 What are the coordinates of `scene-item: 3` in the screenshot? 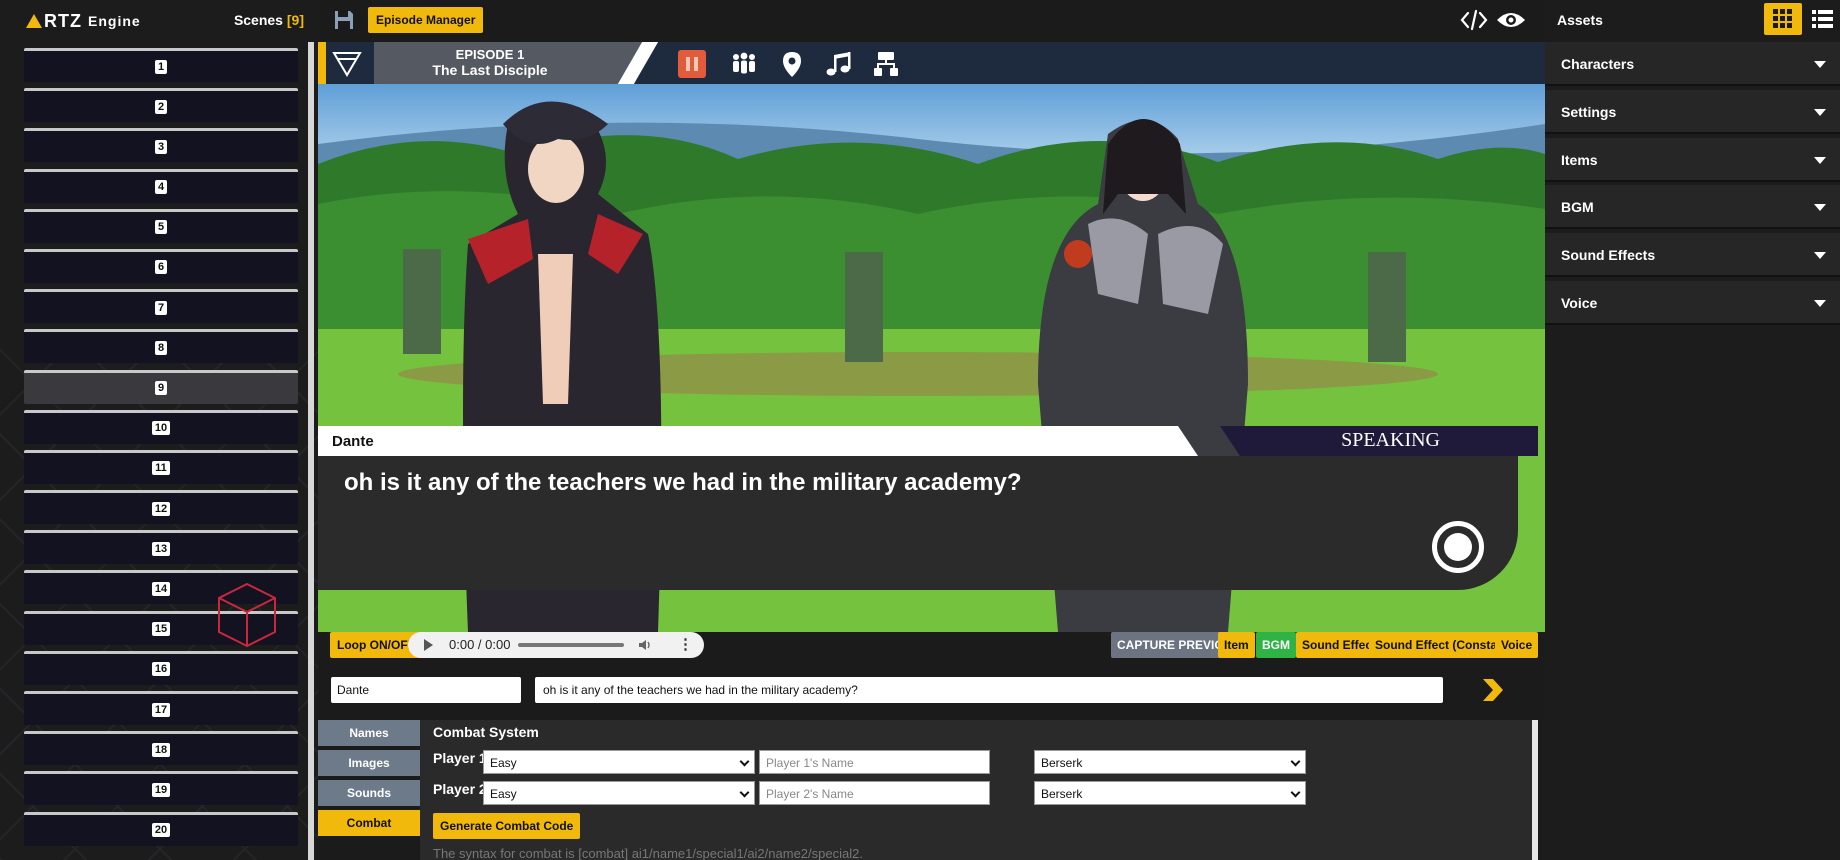 It's located at (161, 145).